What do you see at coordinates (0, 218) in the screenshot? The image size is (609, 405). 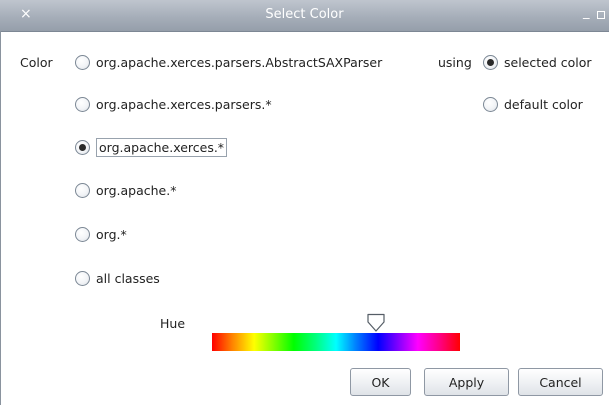 I see `window-left-border` at bounding box center [0, 218].